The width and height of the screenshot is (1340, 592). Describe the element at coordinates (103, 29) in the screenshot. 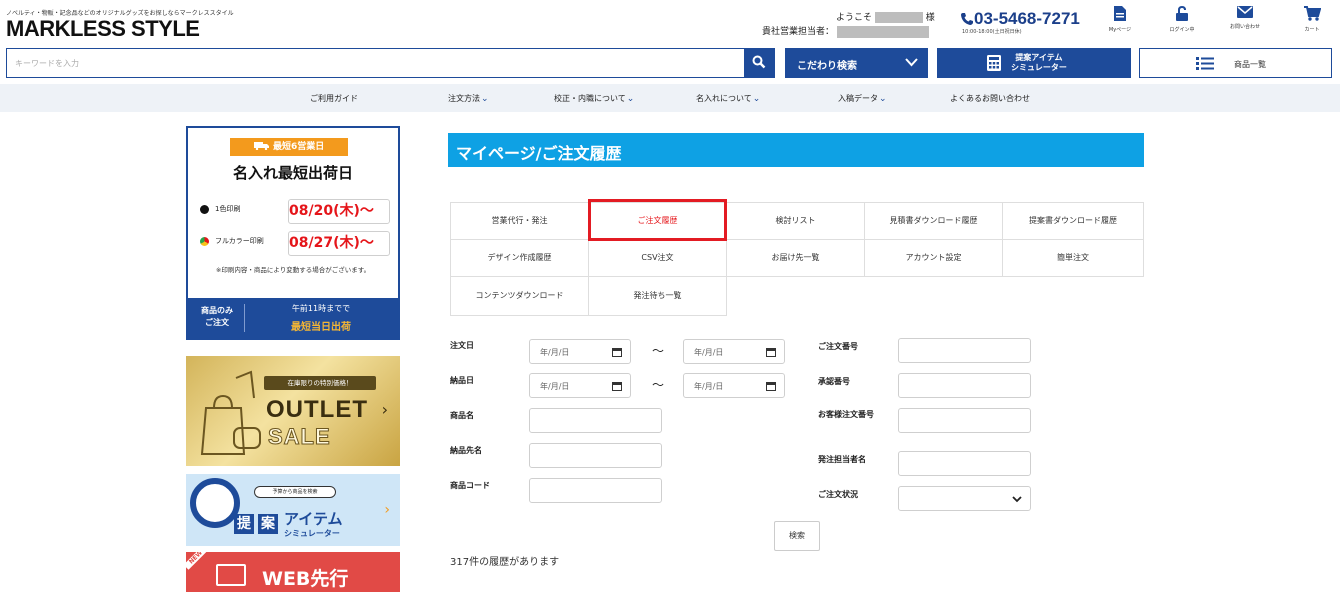

I see `logo: MARKLESS STYLE` at that location.